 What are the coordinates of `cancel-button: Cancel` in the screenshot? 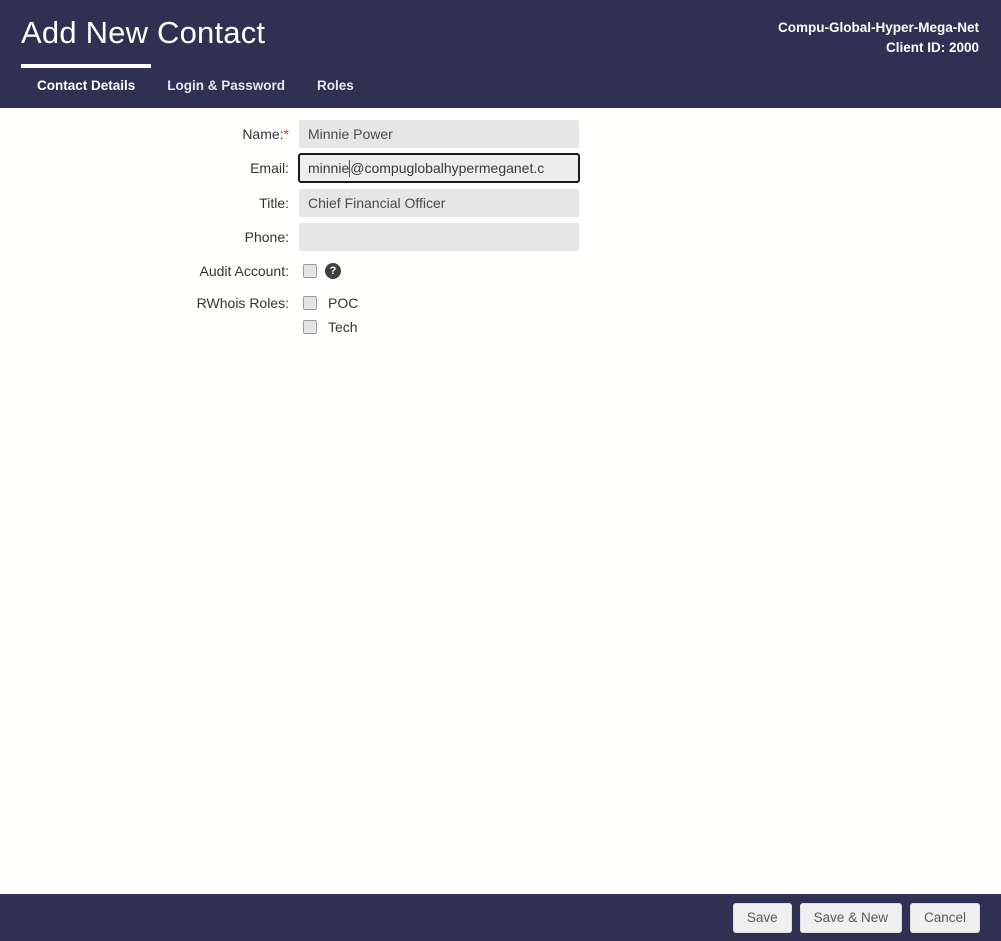 It's located at (944, 917).